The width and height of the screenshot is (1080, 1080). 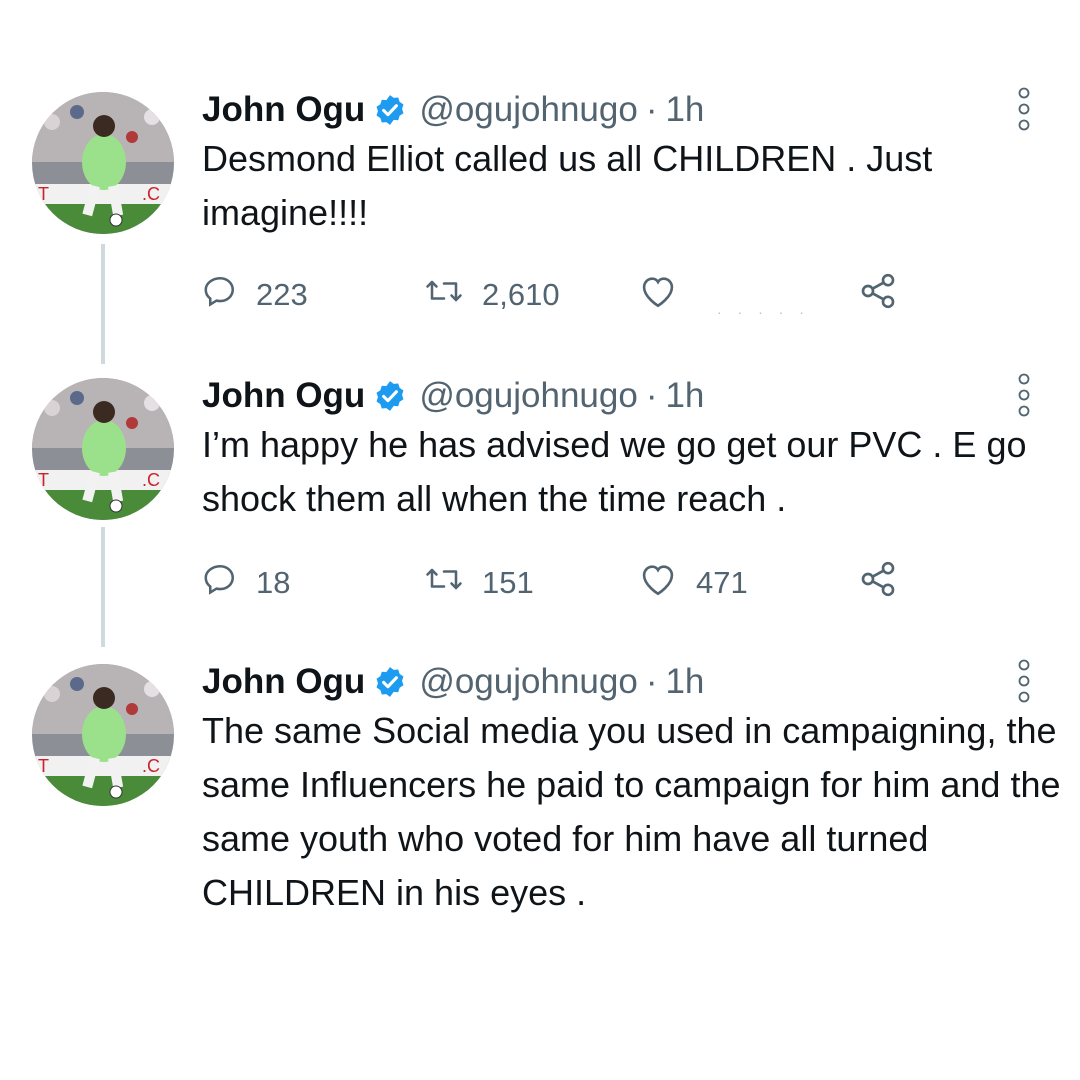 What do you see at coordinates (255, 295) in the screenshot?
I see `reply-button: 223` at bounding box center [255, 295].